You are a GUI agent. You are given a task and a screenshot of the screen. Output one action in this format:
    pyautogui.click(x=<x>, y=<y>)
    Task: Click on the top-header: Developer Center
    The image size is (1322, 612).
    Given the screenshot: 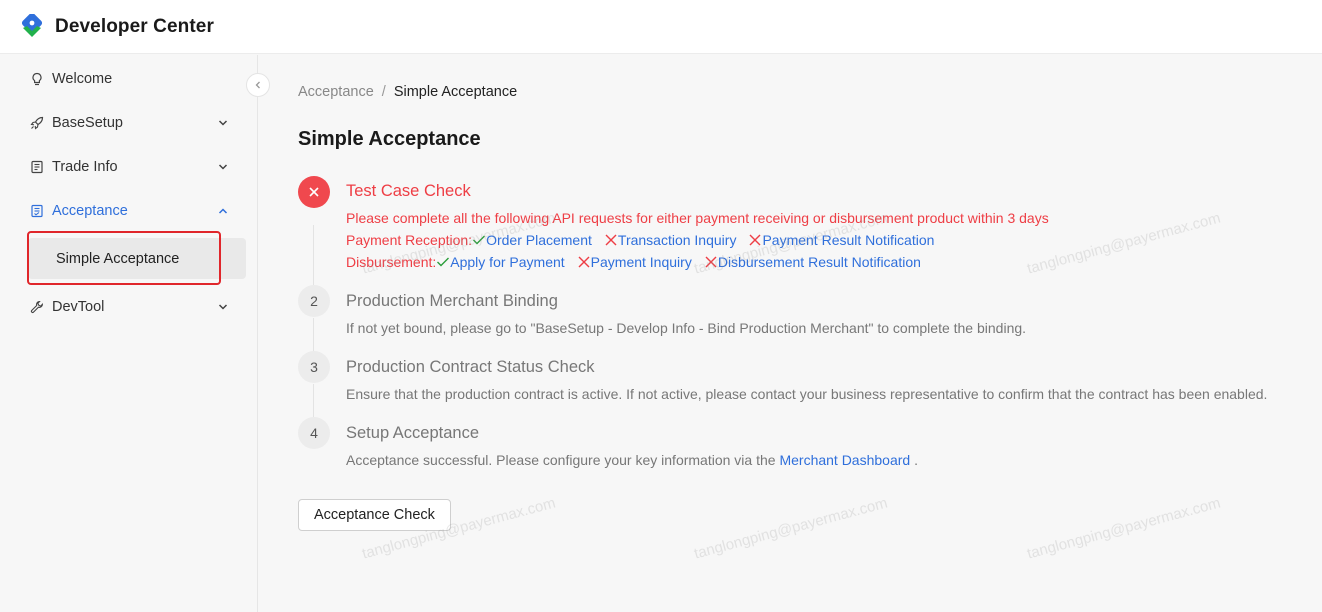 What is the action you would take?
    pyautogui.click(x=661, y=27)
    